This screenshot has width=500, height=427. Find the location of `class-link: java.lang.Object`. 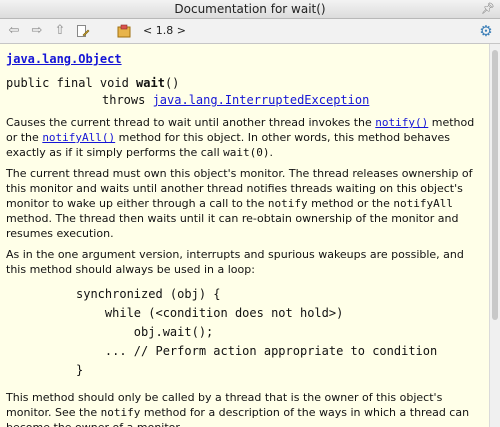

class-link: java.lang.Object is located at coordinates (244, 59).